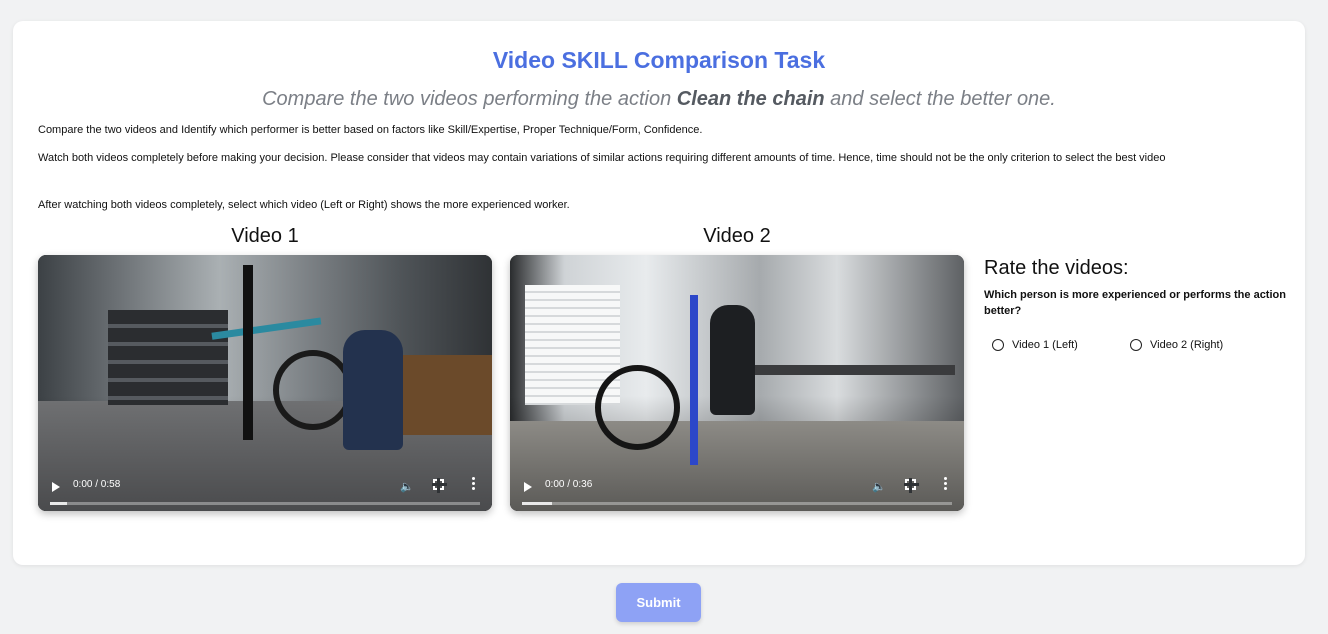 Image resolution: width=1328 pixels, height=634 pixels. Describe the element at coordinates (537, 503) in the screenshot. I see `video-2-progress-fill` at that location.